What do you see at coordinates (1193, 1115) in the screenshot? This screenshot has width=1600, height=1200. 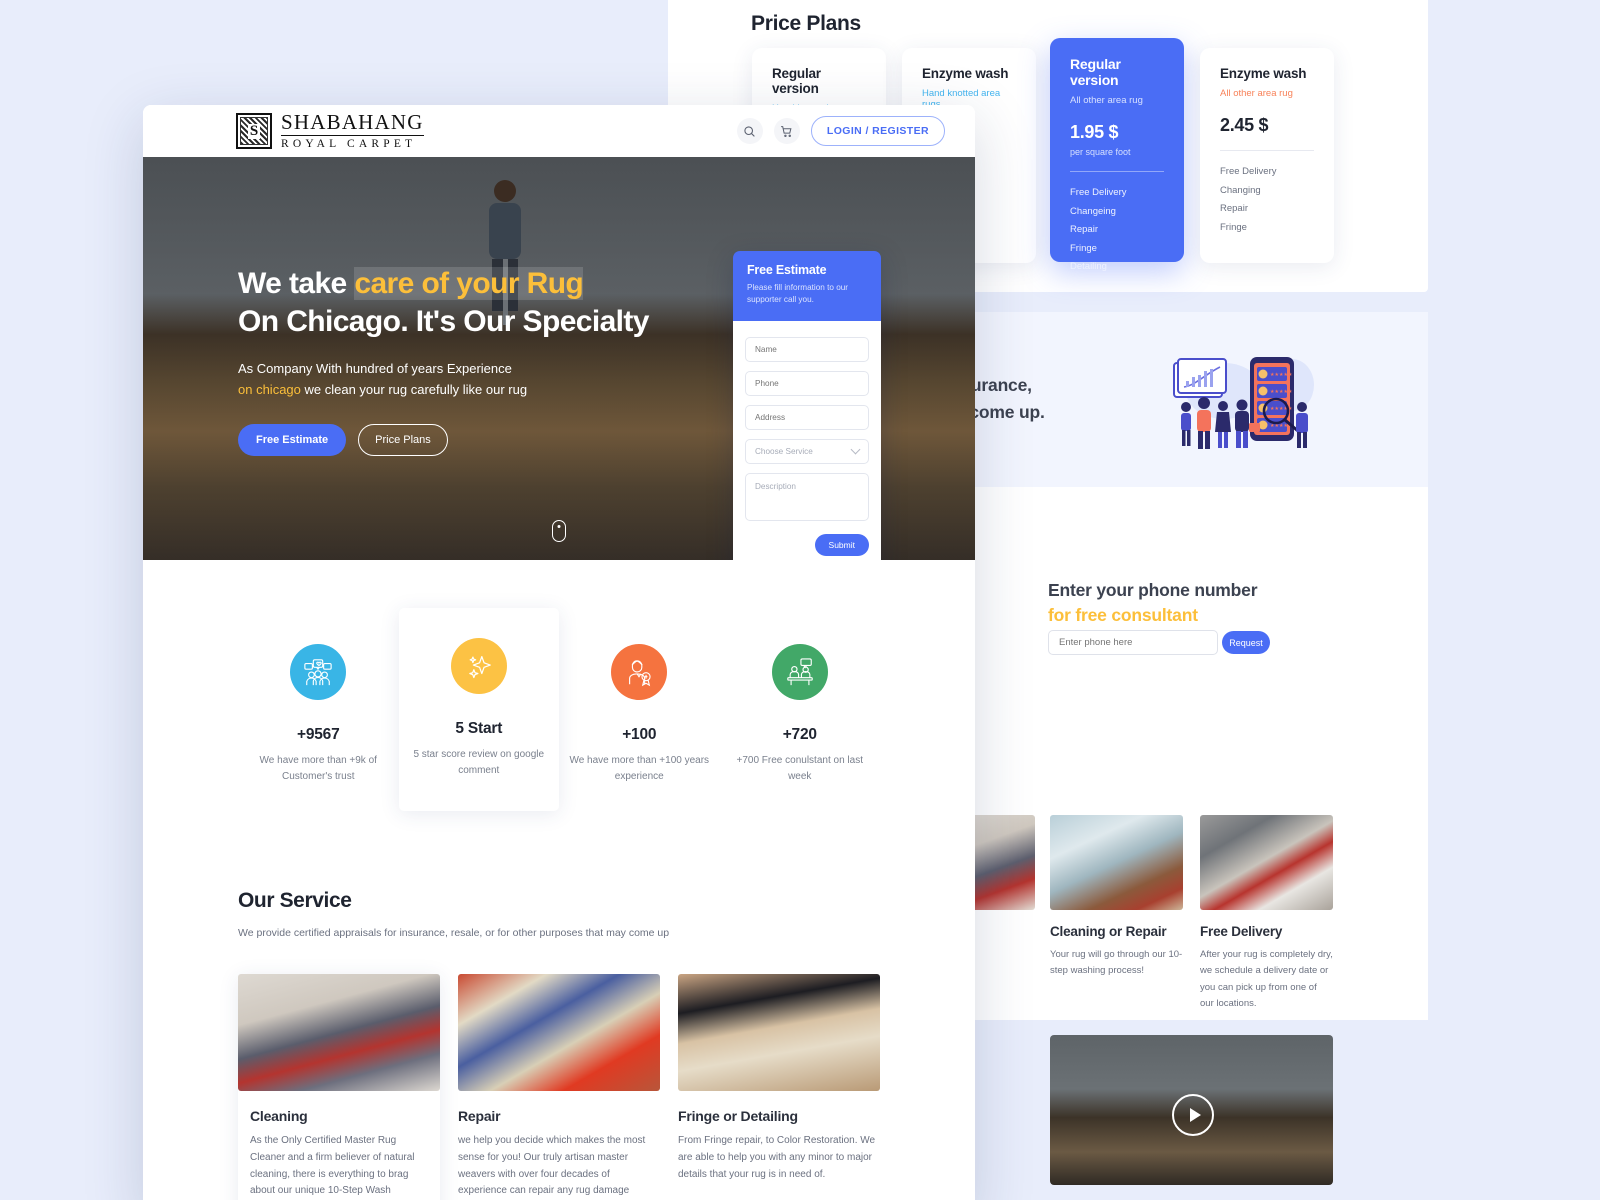 I see `play-icon` at bounding box center [1193, 1115].